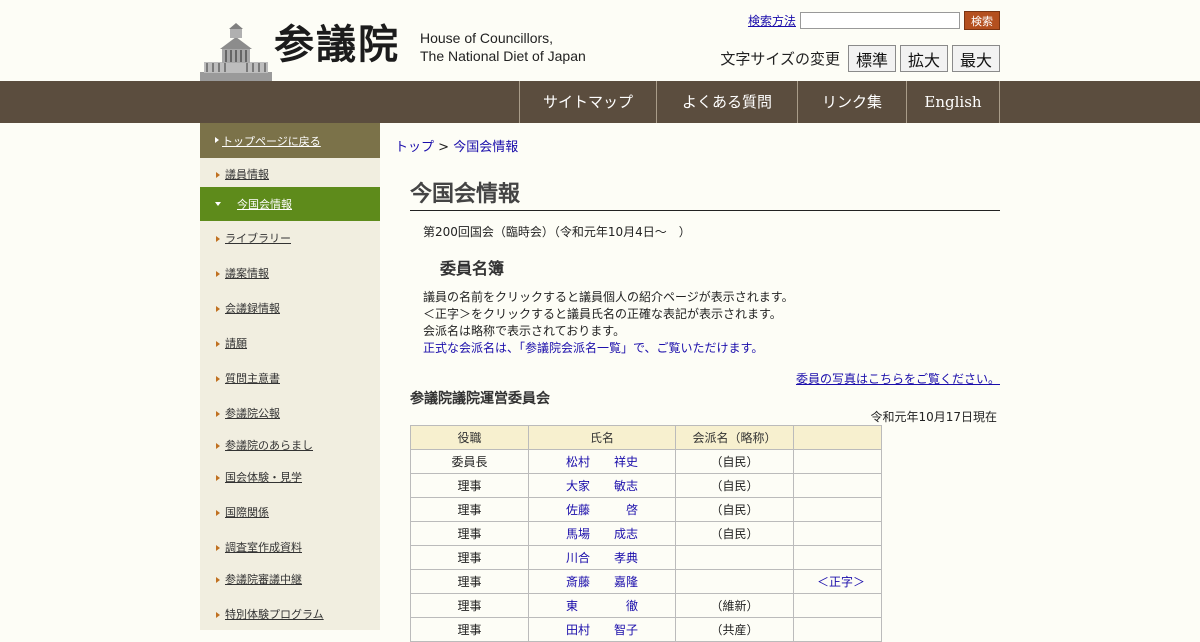 The image size is (1200, 642). Describe the element at coordinates (252, 414) in the screenshot. I see `sidebar-item-label: 参議院公報` at that location.